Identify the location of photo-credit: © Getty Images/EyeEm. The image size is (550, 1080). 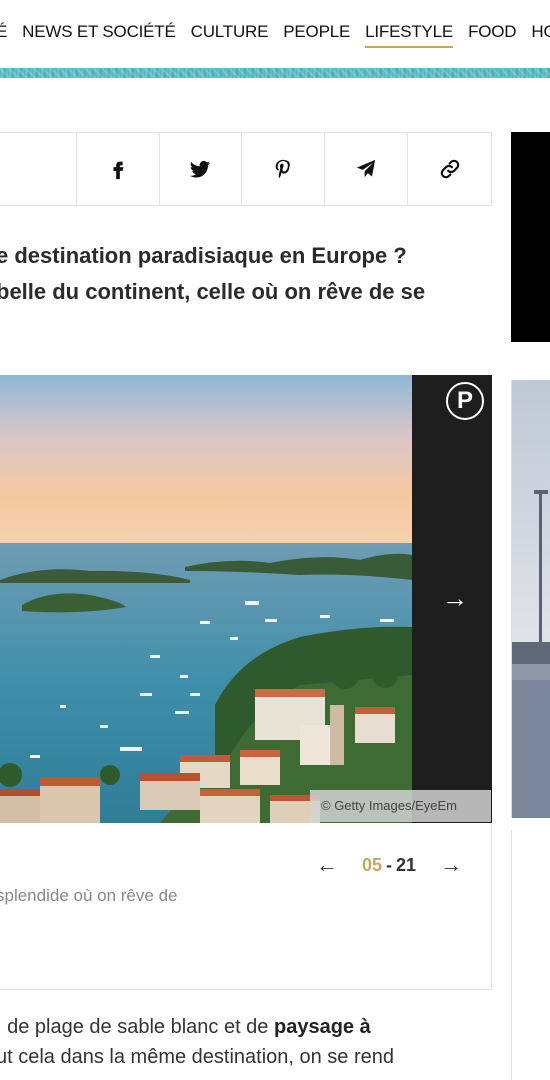
(400, 806).